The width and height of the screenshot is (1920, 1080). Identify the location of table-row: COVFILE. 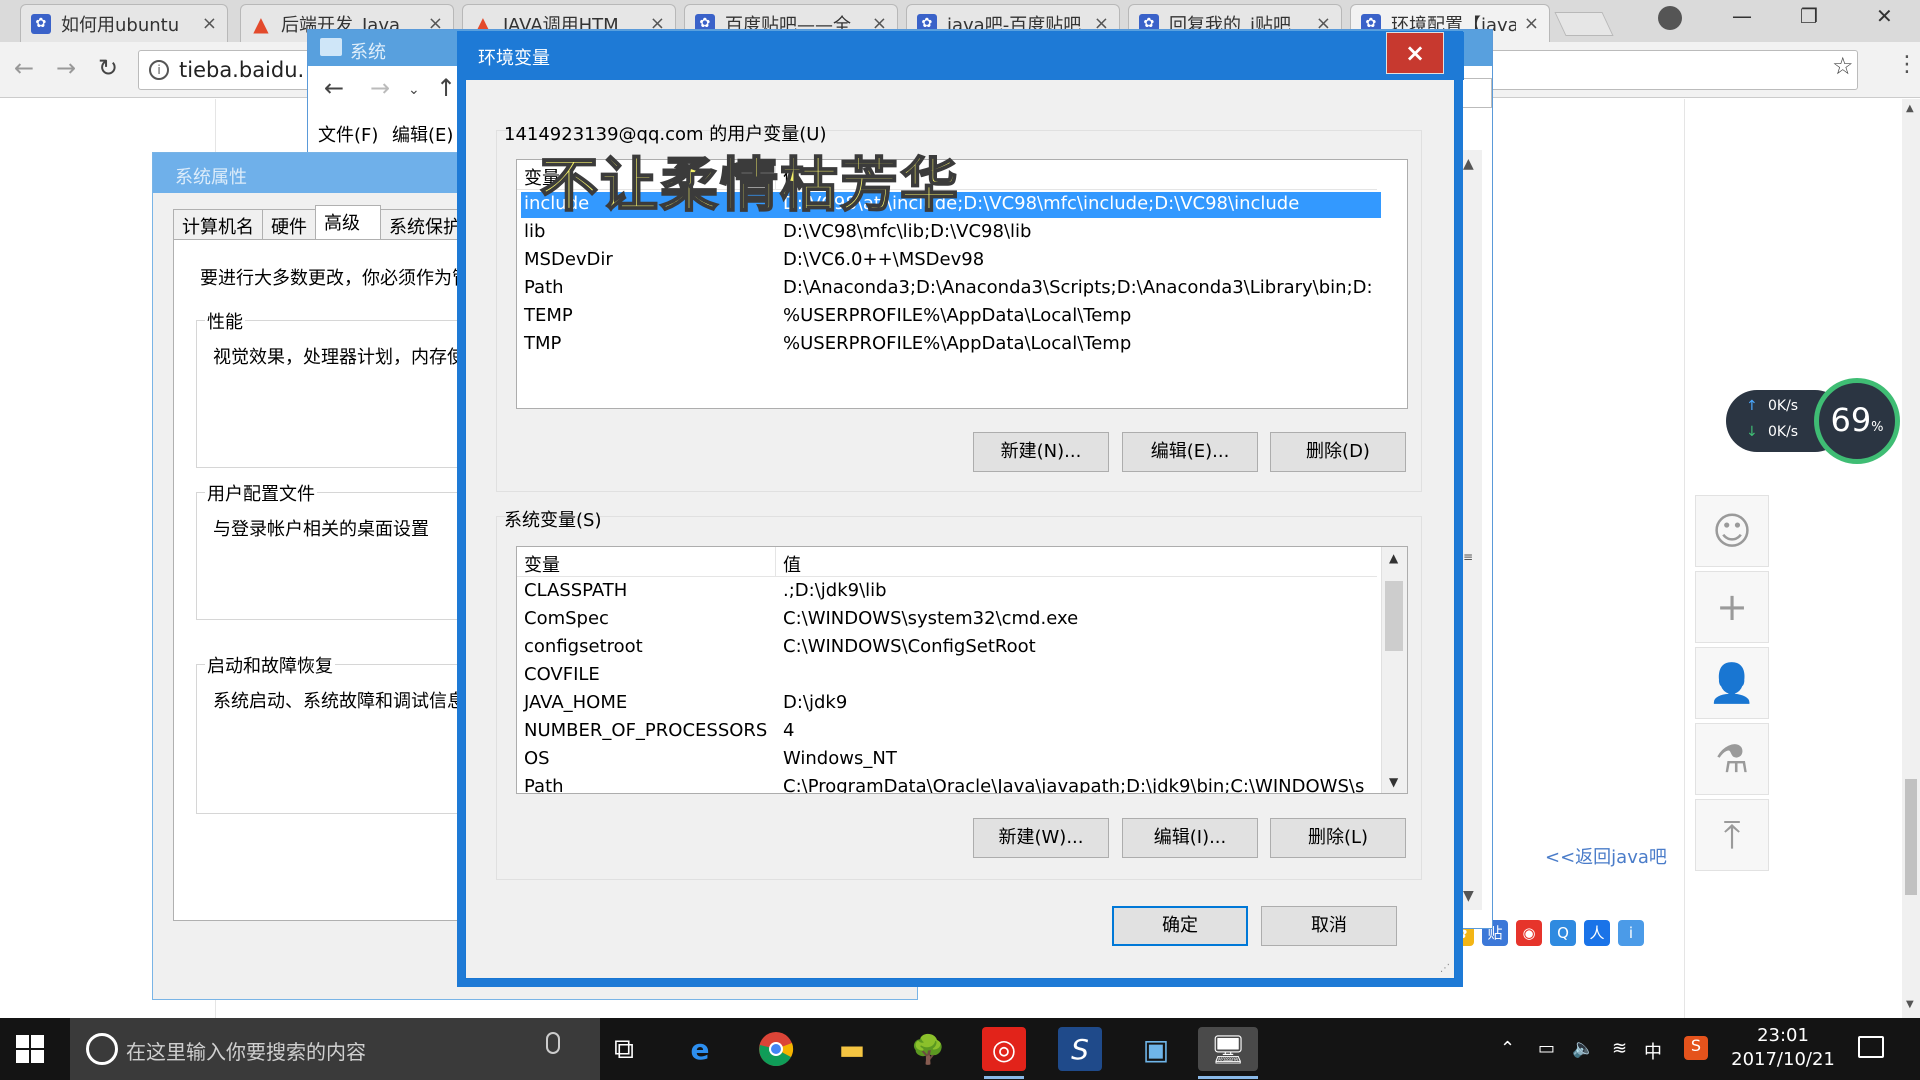
(951, 676).